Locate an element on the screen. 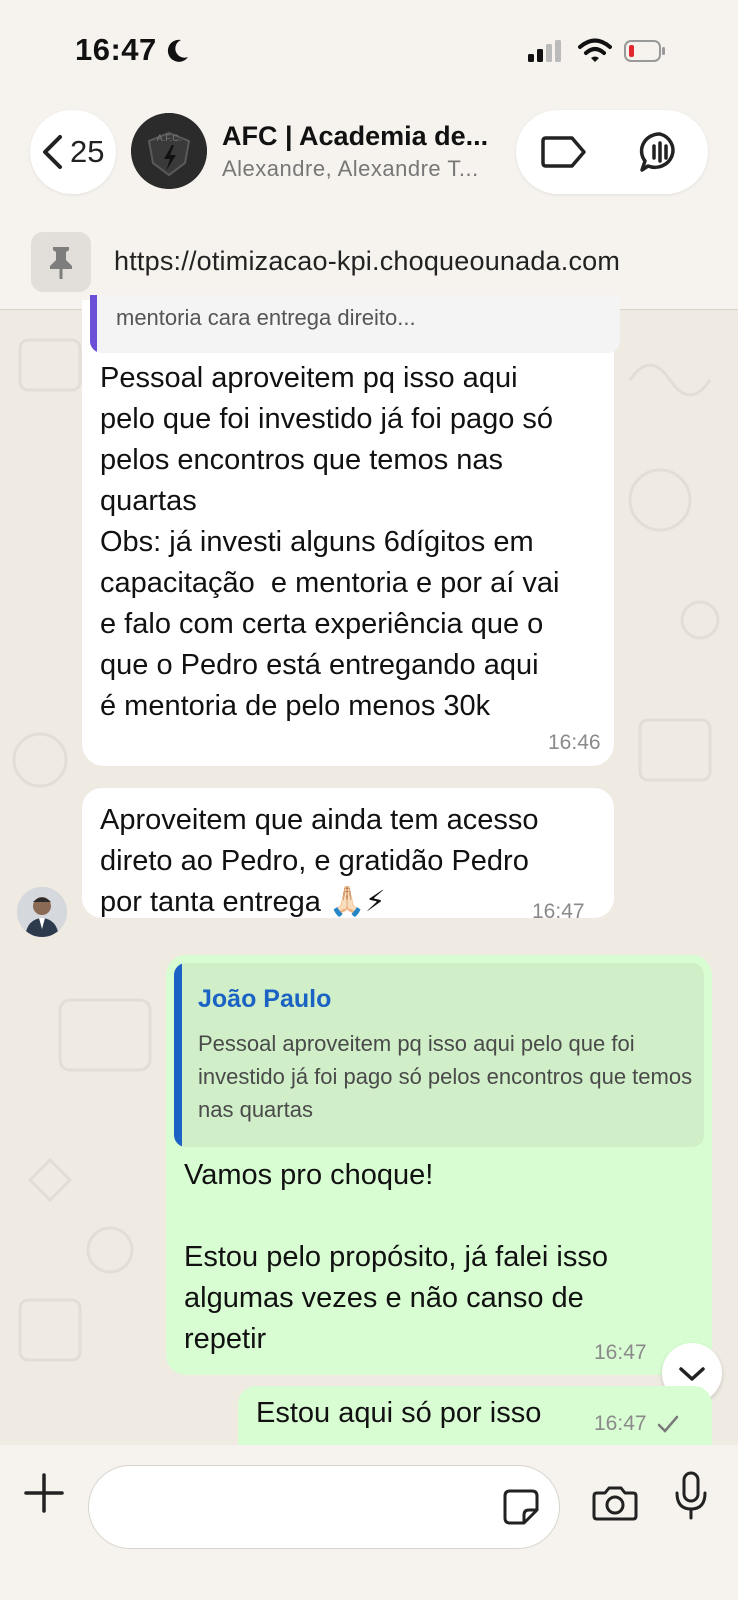 This screenshot has height=1600, width=738. plus-icon is located at coordinates (44, 1493).